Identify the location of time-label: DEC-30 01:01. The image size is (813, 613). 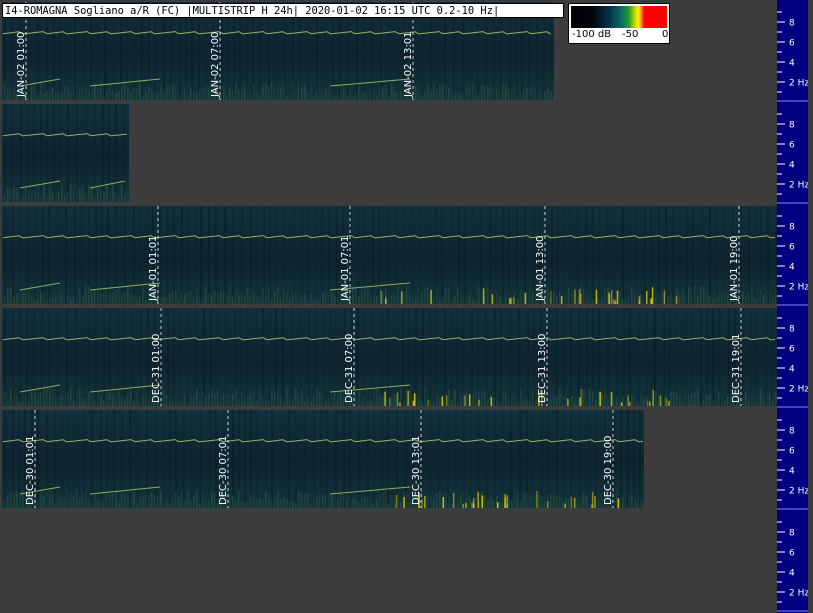
(30, 470).